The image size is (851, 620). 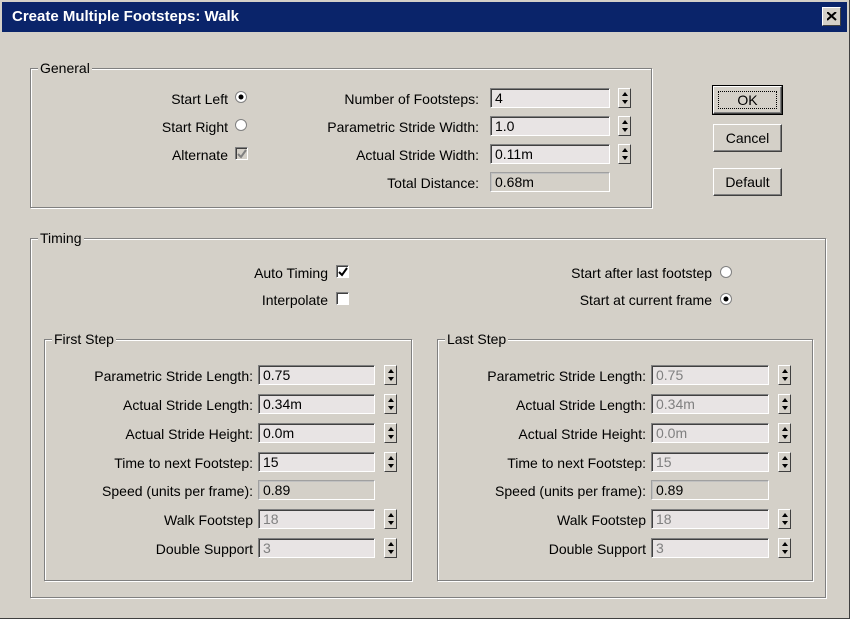 What do you see at coordinates (291, 273) in the screenshot?
I see `auto-timing-label: Auto Timing` at bounding box center [291, 273].